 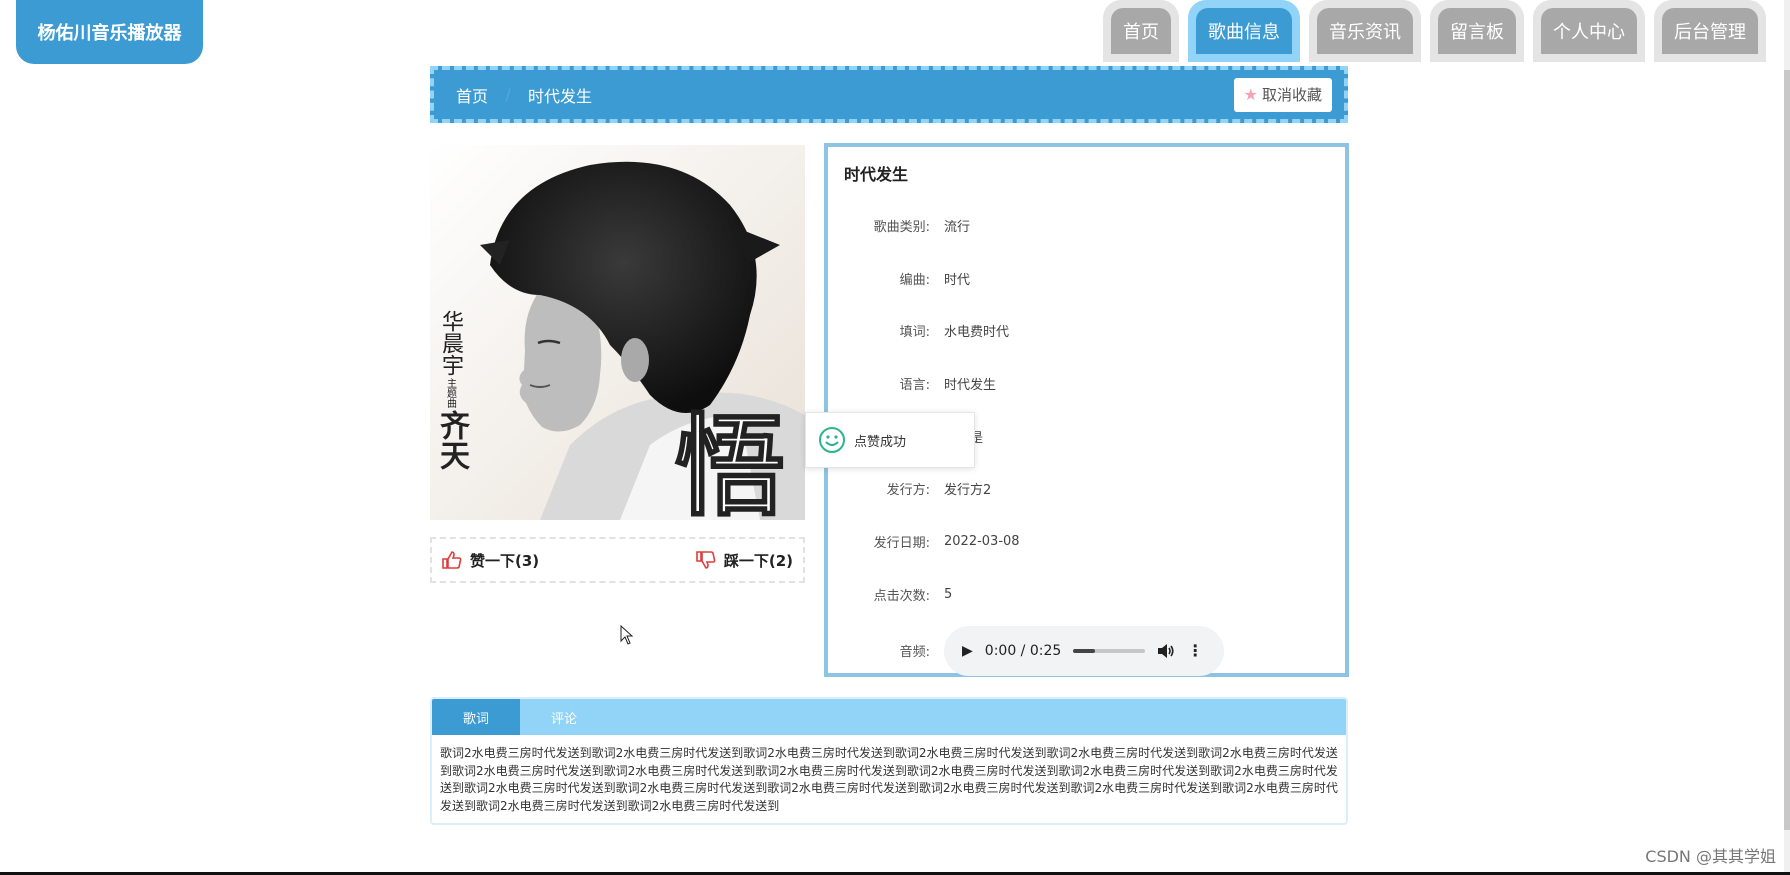 I want to click on info-label: 点击次数:, so click(x=901, y=596).